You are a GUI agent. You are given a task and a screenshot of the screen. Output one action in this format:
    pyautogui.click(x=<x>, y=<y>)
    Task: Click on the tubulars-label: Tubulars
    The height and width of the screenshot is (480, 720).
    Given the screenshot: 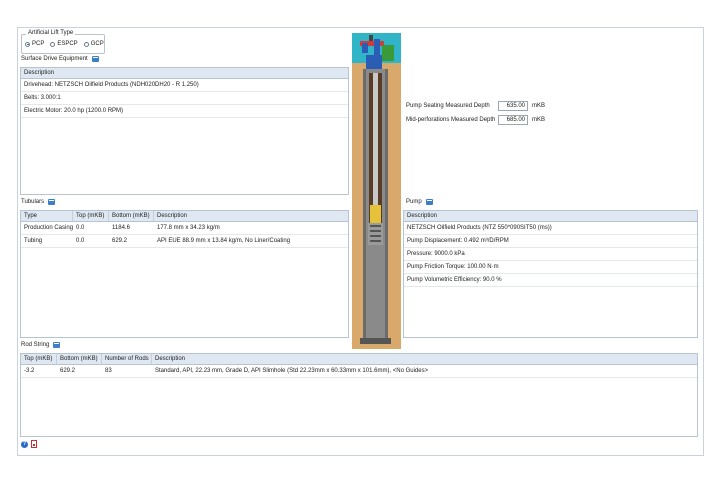 What is the action you would take?
    pyautogui.click(x=38, y=202)
    